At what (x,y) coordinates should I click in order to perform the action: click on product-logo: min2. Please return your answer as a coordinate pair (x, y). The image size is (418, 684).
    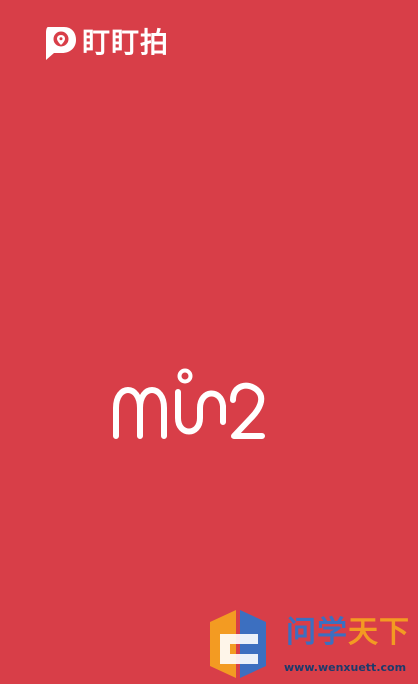
    Looking at the image, I should click on (206, 396).